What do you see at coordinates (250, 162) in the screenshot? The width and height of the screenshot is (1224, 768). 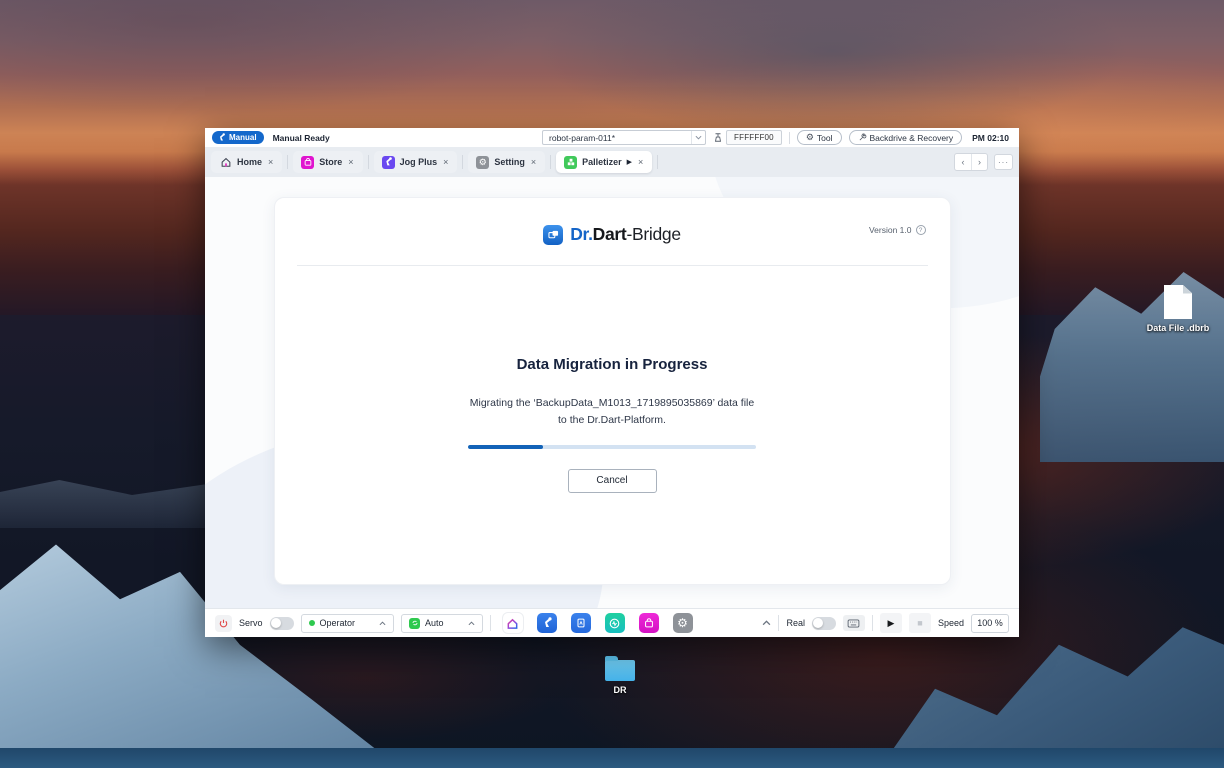 I see `tab-label: Home` at bounding box center [250, 162].